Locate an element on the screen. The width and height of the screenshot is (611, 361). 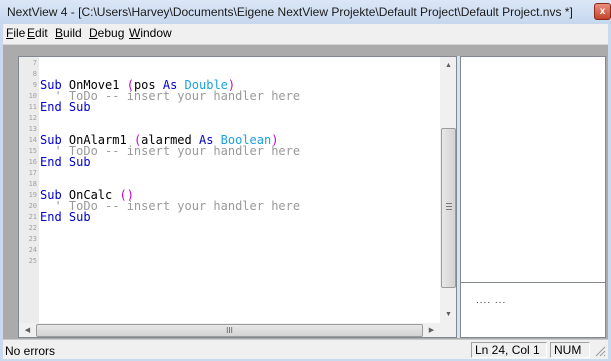
vertical-scroll-thumb is located at coordinates (448, 208).